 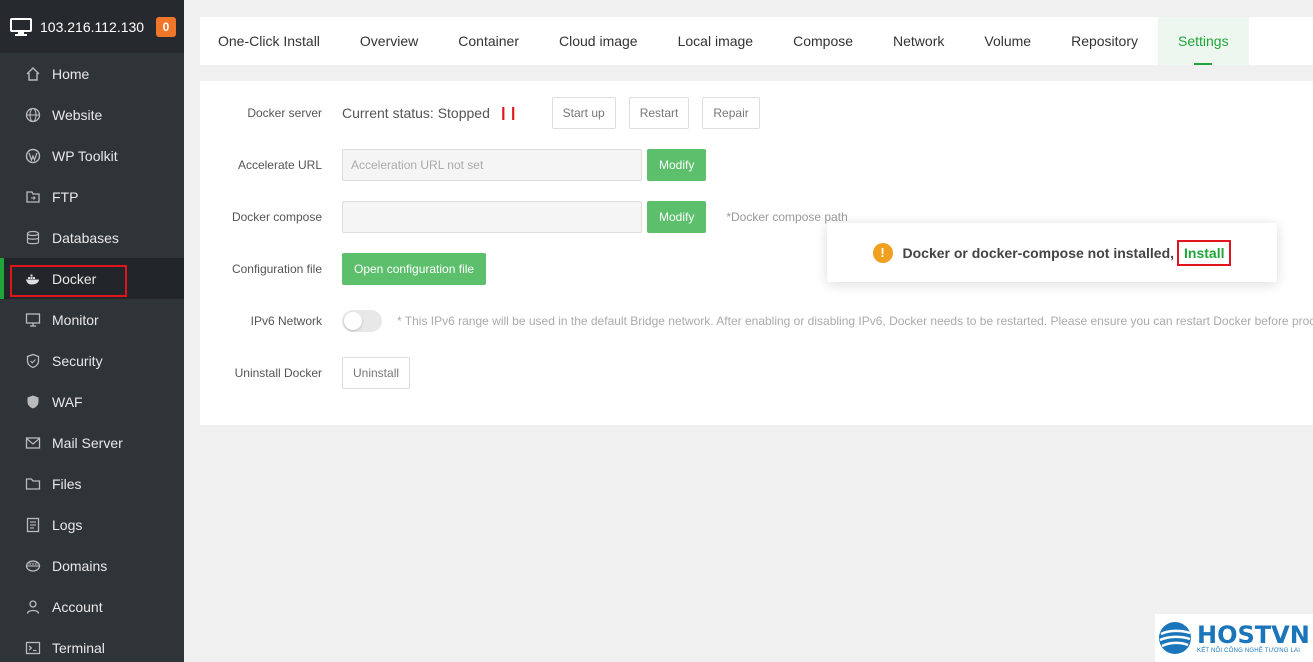 I want to click on sidebar-item-mail-server: Mail Server, so click(x=92, y=442).